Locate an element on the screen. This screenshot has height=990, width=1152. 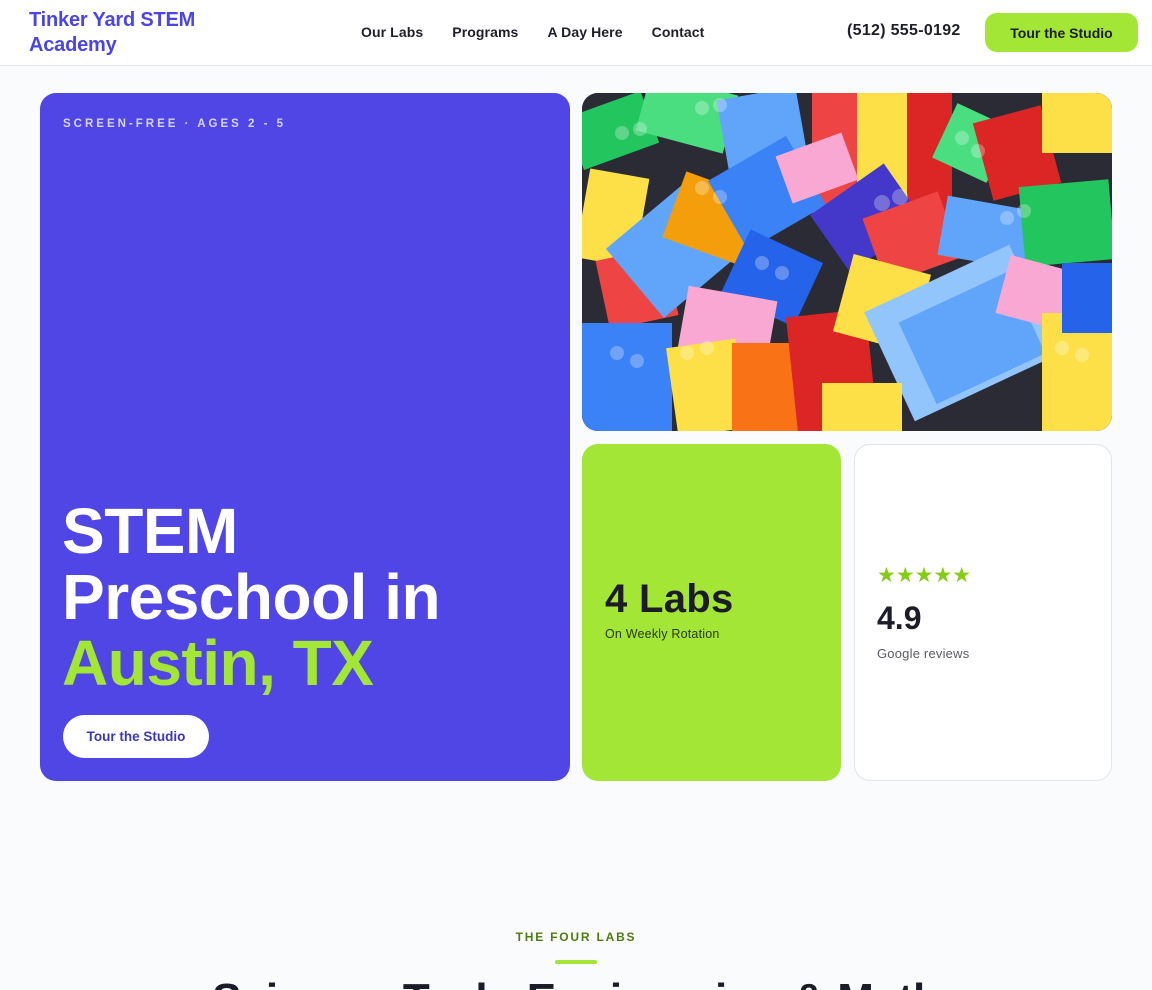
nav-link-a-day-here: A Day Here is located at coordinates (584, 32).